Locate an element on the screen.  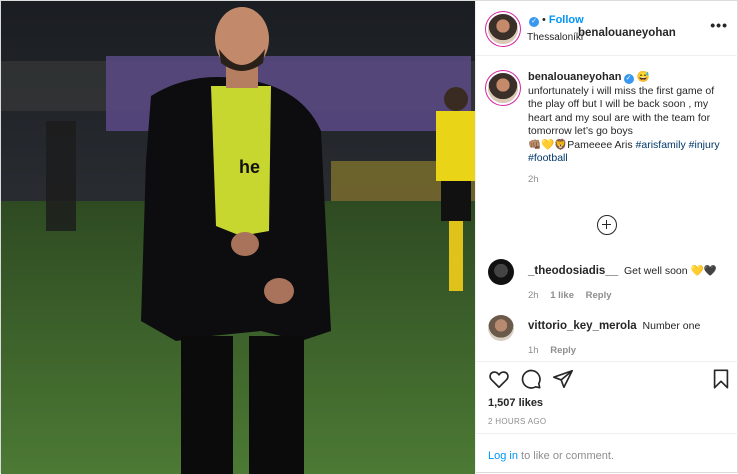
commenter-username: _theodosiadis__ is located at coordinates (573, 271).